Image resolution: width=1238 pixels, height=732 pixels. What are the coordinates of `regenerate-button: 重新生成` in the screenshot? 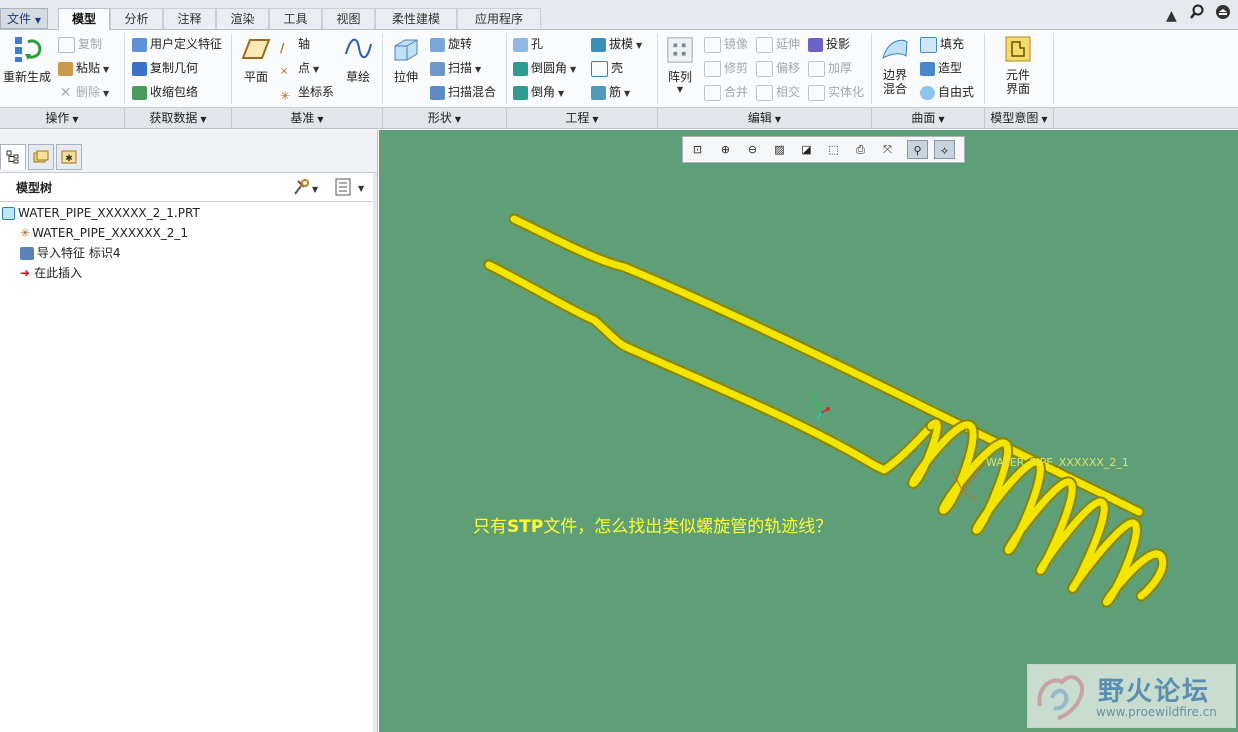 It's located at (27, 59).